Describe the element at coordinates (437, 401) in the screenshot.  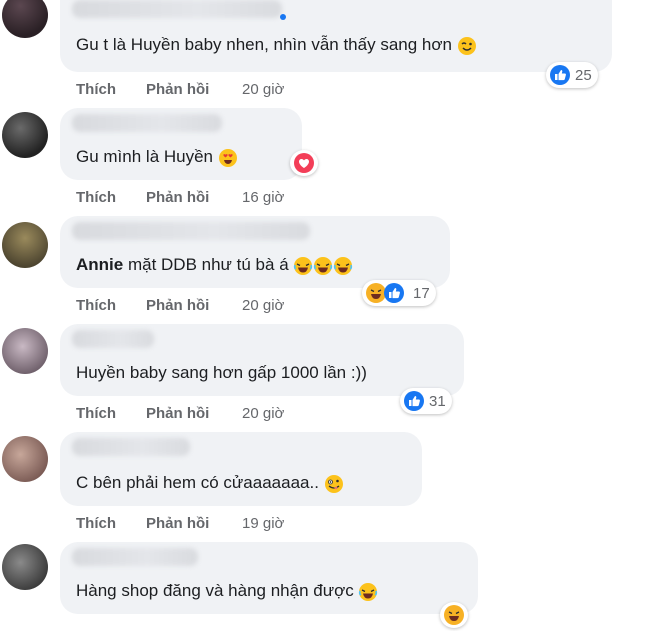
I see `reaction-count: 31` at that location.